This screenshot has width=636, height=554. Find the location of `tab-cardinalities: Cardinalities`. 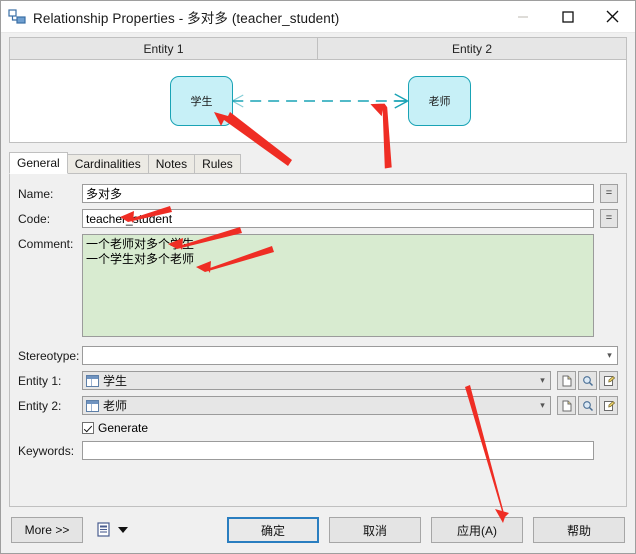

tab-cardinalities: Cardinalities is located at coordinates (107, 163).